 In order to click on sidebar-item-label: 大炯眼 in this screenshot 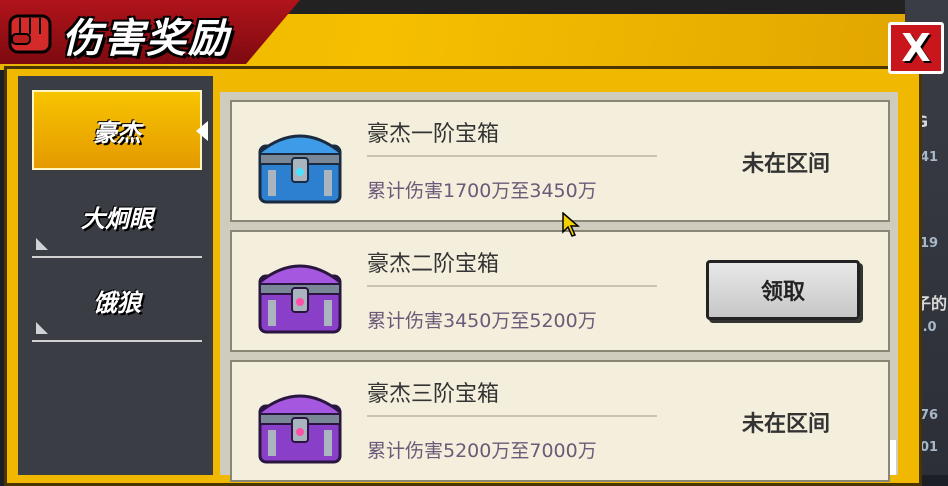, I will do `click(117, 218)`.